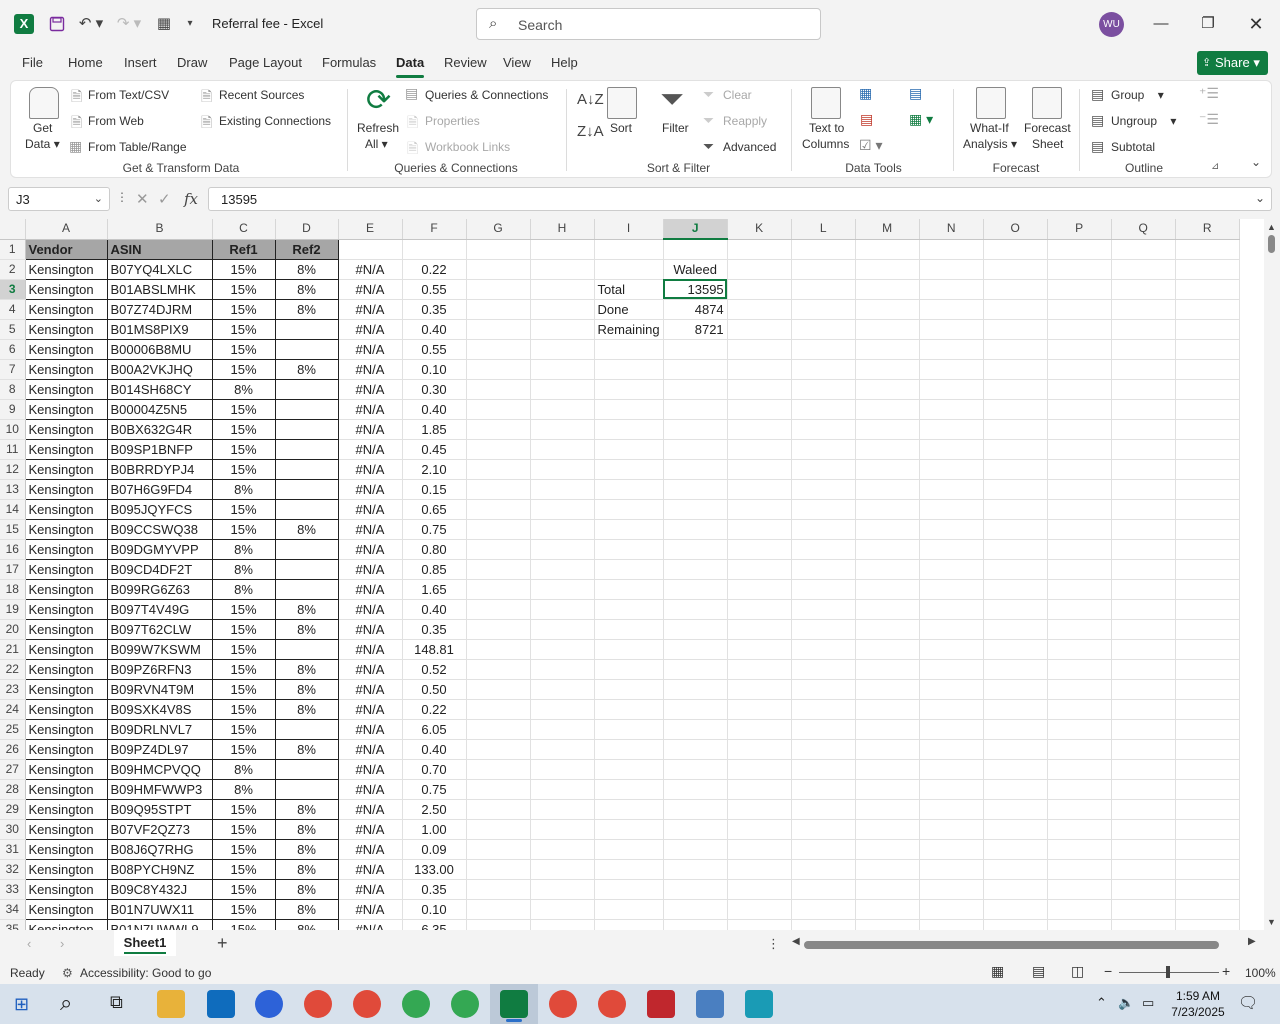  Describe the element at coordinates (434, 409) in the screenshot. I see `cell-f9: 0.40` at that location.